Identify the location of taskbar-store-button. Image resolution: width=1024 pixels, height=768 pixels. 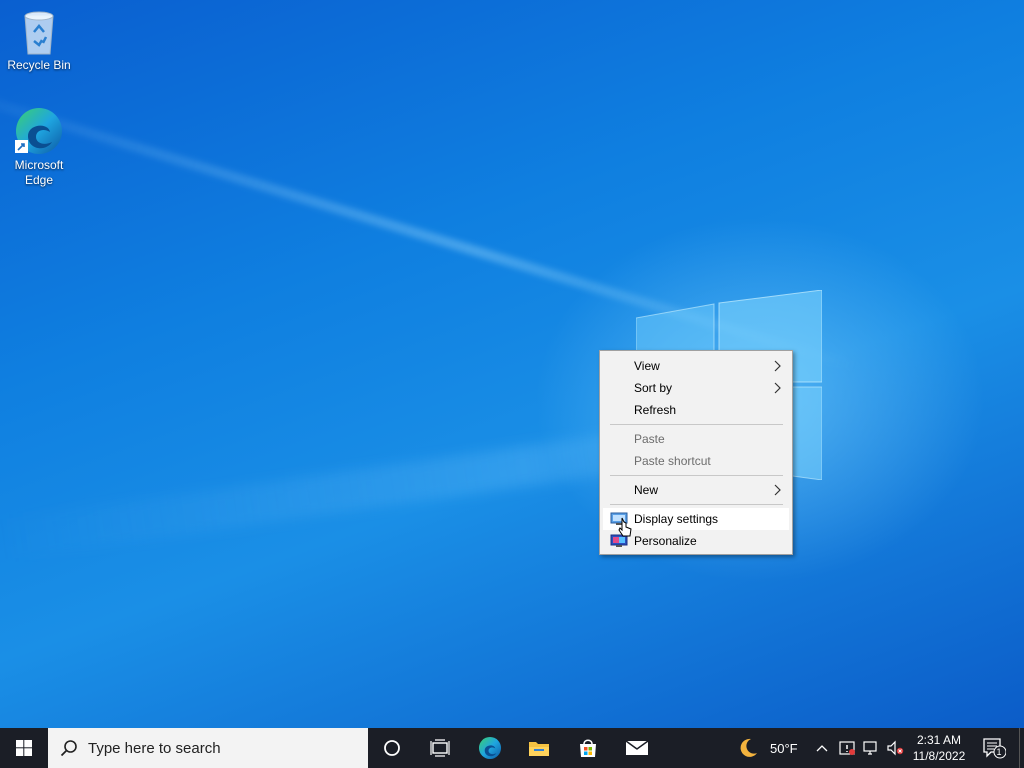
(588, 748).